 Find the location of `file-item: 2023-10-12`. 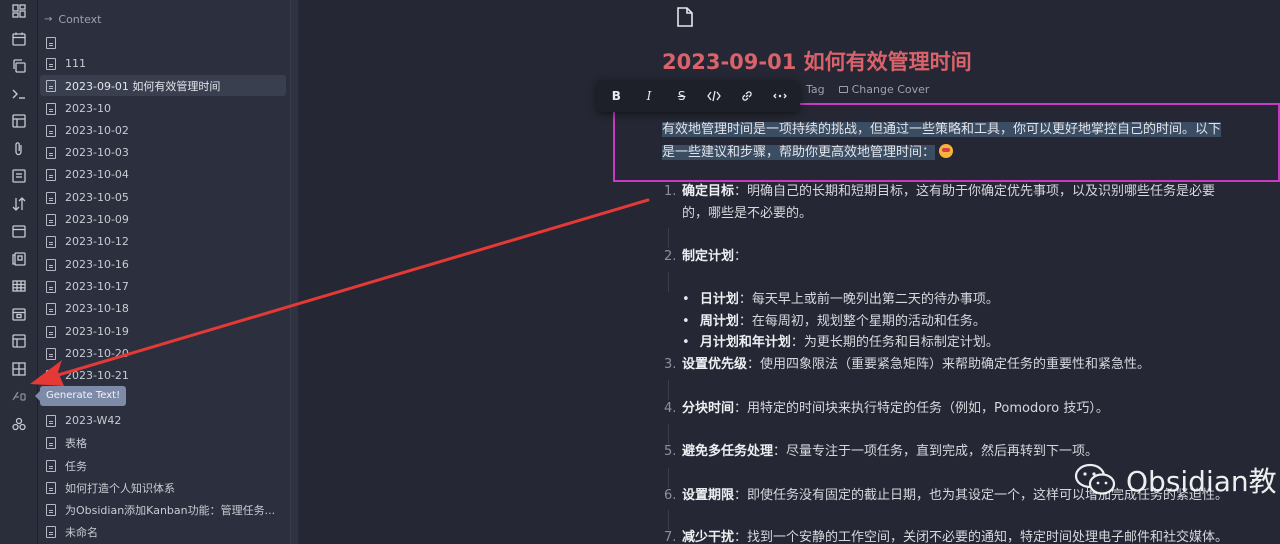

file-item: 2023-10-12 is located at coordinates (163, 241).